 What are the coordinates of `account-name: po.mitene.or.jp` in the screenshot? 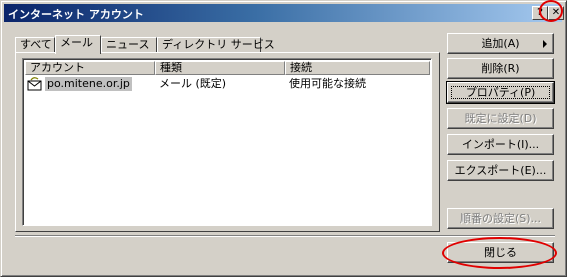 It's located at (88, 84).